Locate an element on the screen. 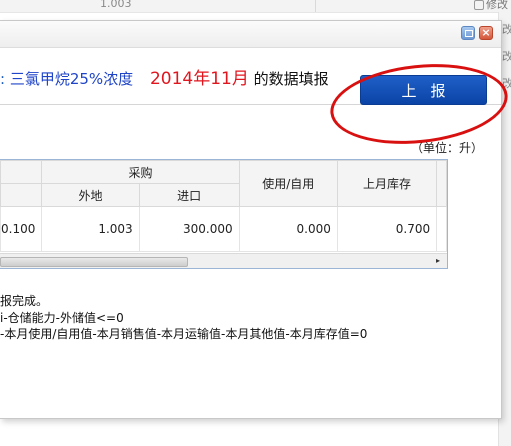 The width and height of the screenshot is (511, 446). close-button: × is located at coordinates (486, 33).